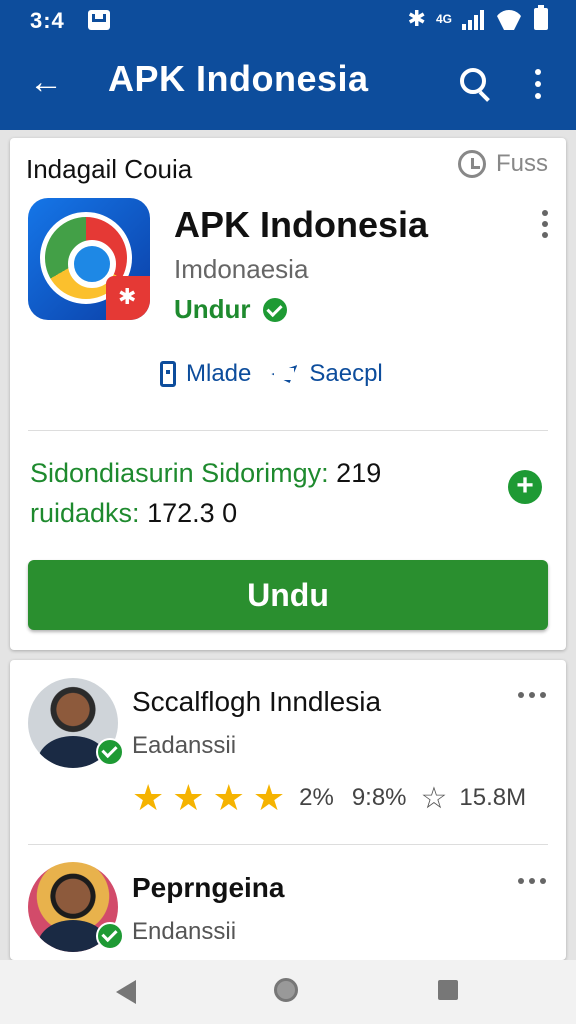 The image size is (576, 1024). Describe the element at coordinates (379, 797) in the screenshot. I see `rating-pct-2: 9:8%` at that location.